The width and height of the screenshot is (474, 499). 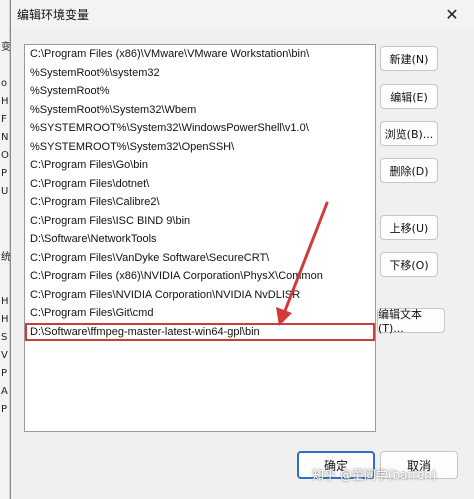 I want to click on close-button: ✕, so click(x=452, y=14).